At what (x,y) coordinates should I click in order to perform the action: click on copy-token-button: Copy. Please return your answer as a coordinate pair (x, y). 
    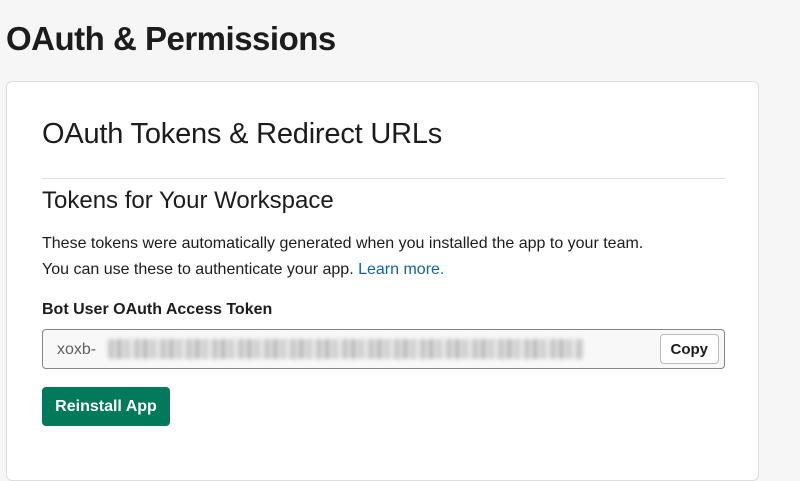
    Looking at the image, I should click on (689, 349).